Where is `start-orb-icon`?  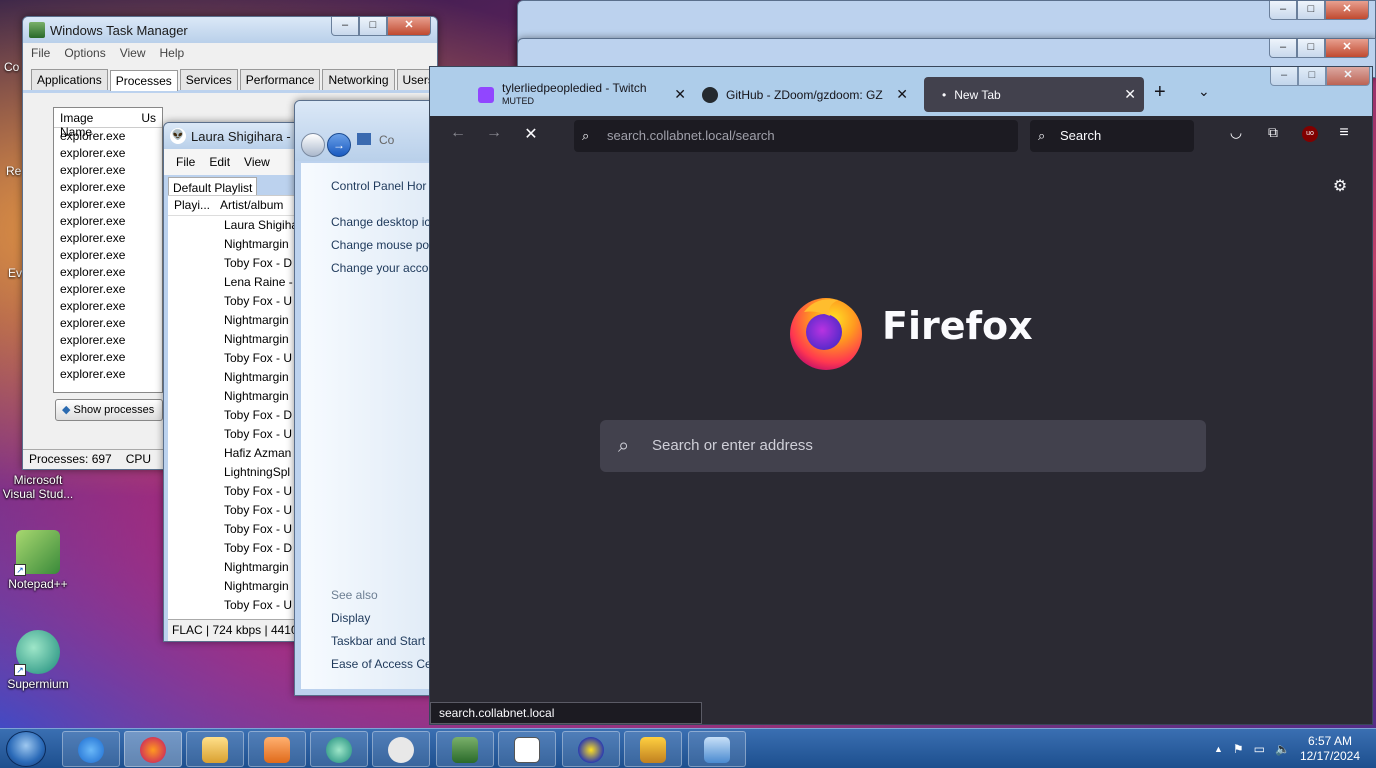 start-orb-icon is located at coordinates (26, 749).